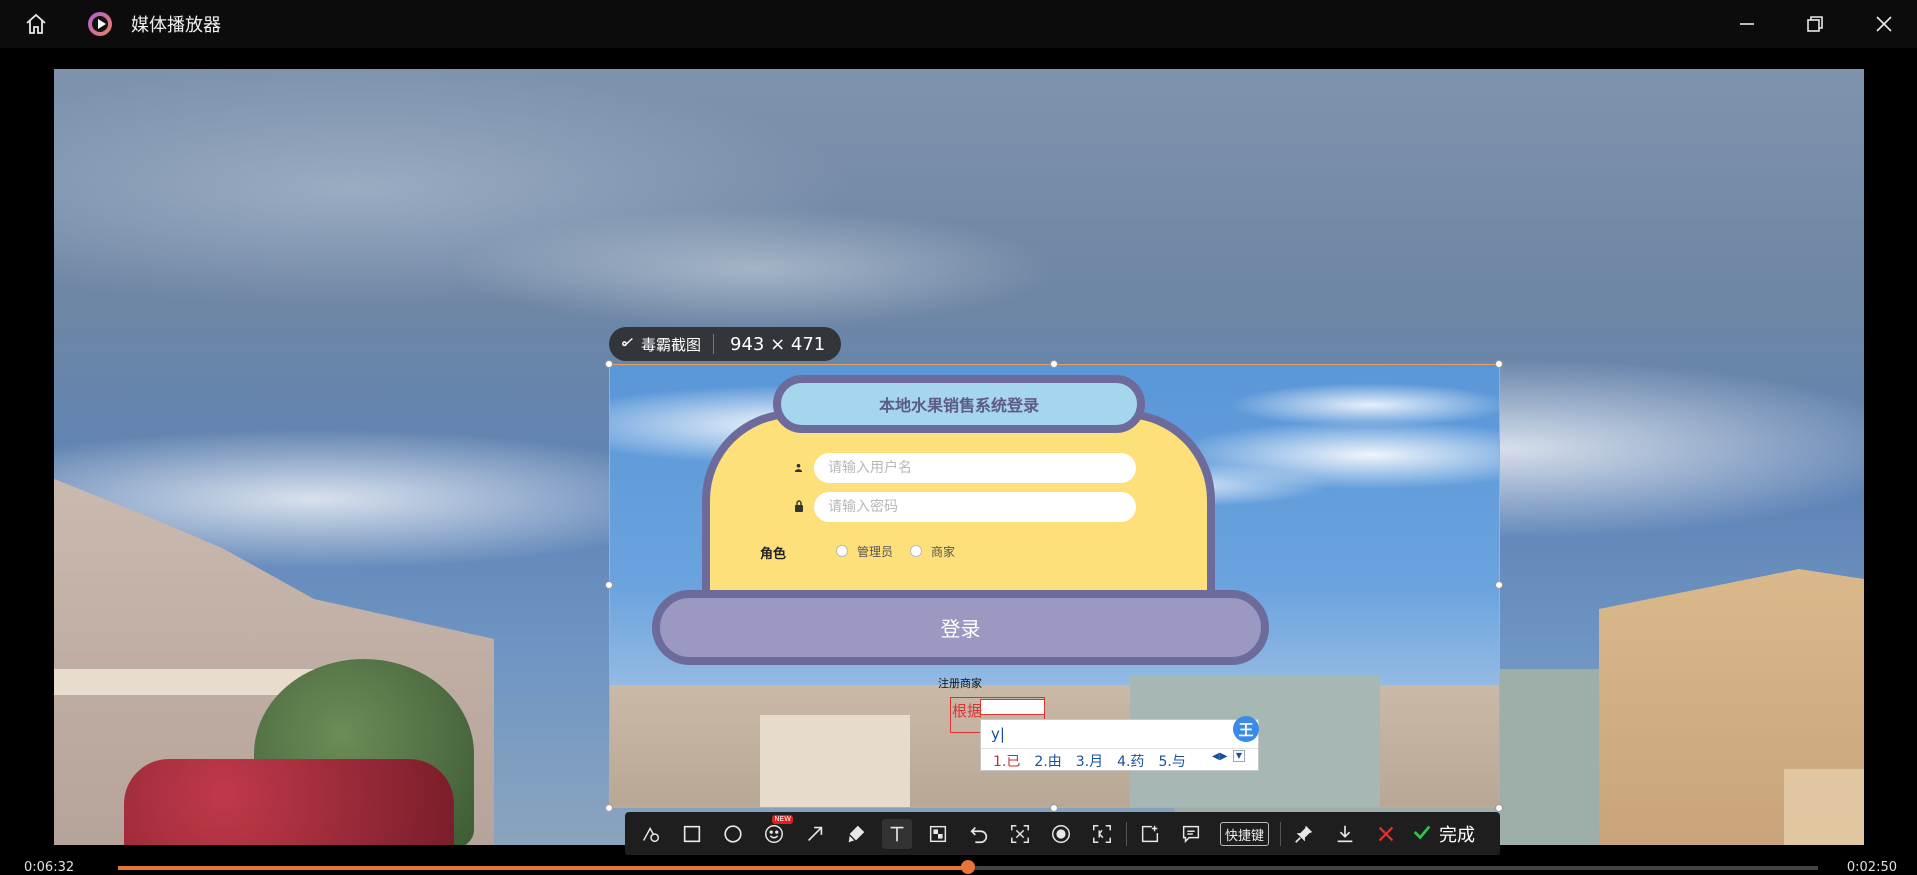 This screenshot has height=875, width=1917. I want to click on resize-handle-top, so click(1054, 364).